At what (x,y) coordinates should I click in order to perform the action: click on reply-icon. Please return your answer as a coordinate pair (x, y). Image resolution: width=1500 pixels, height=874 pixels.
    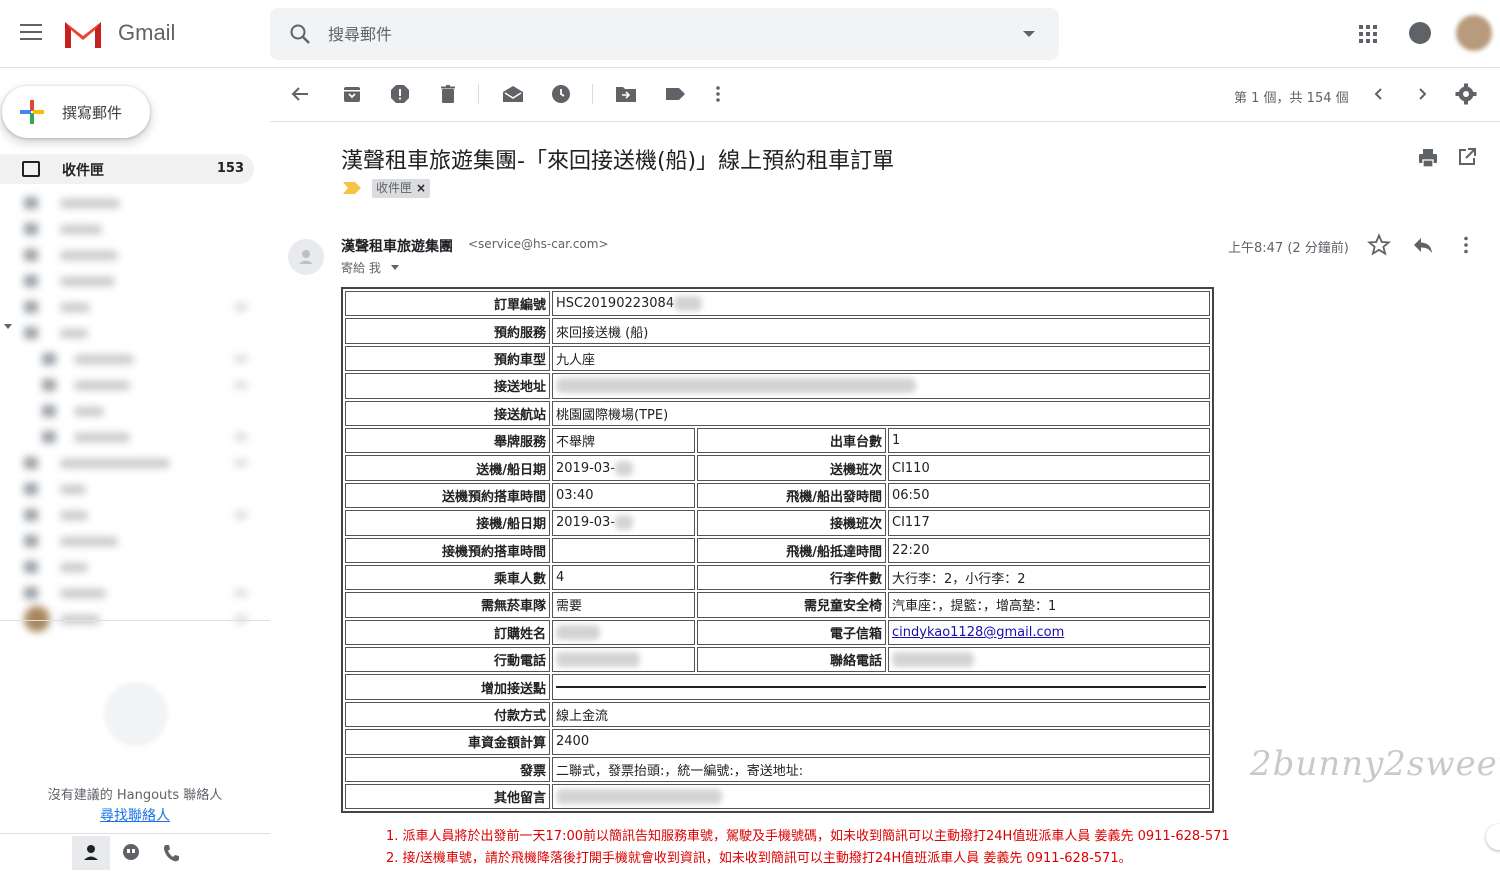
    Looking at the image, I should click on (1423, 245).